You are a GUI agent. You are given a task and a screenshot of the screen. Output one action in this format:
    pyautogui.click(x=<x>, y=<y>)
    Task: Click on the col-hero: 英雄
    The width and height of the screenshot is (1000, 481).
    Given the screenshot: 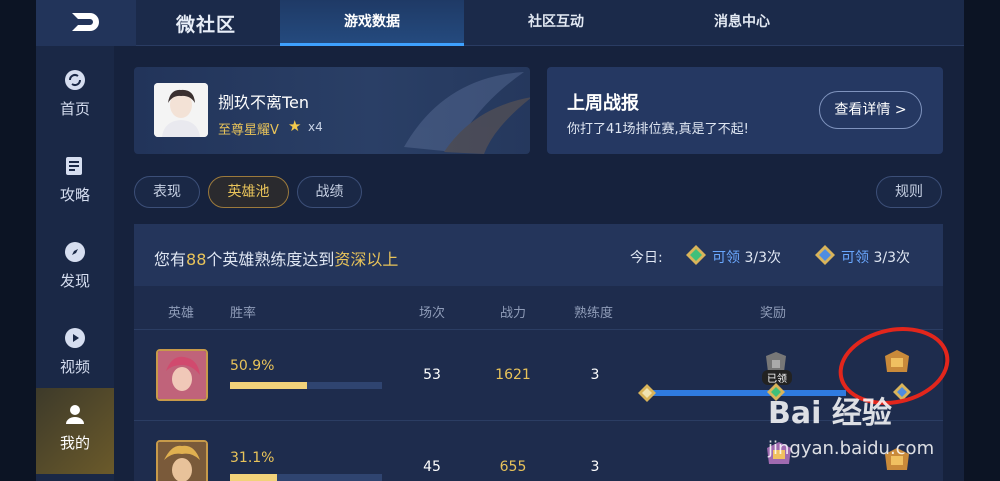 What is the action you would take?
    pyautogui.click(x=181, y=313)
    